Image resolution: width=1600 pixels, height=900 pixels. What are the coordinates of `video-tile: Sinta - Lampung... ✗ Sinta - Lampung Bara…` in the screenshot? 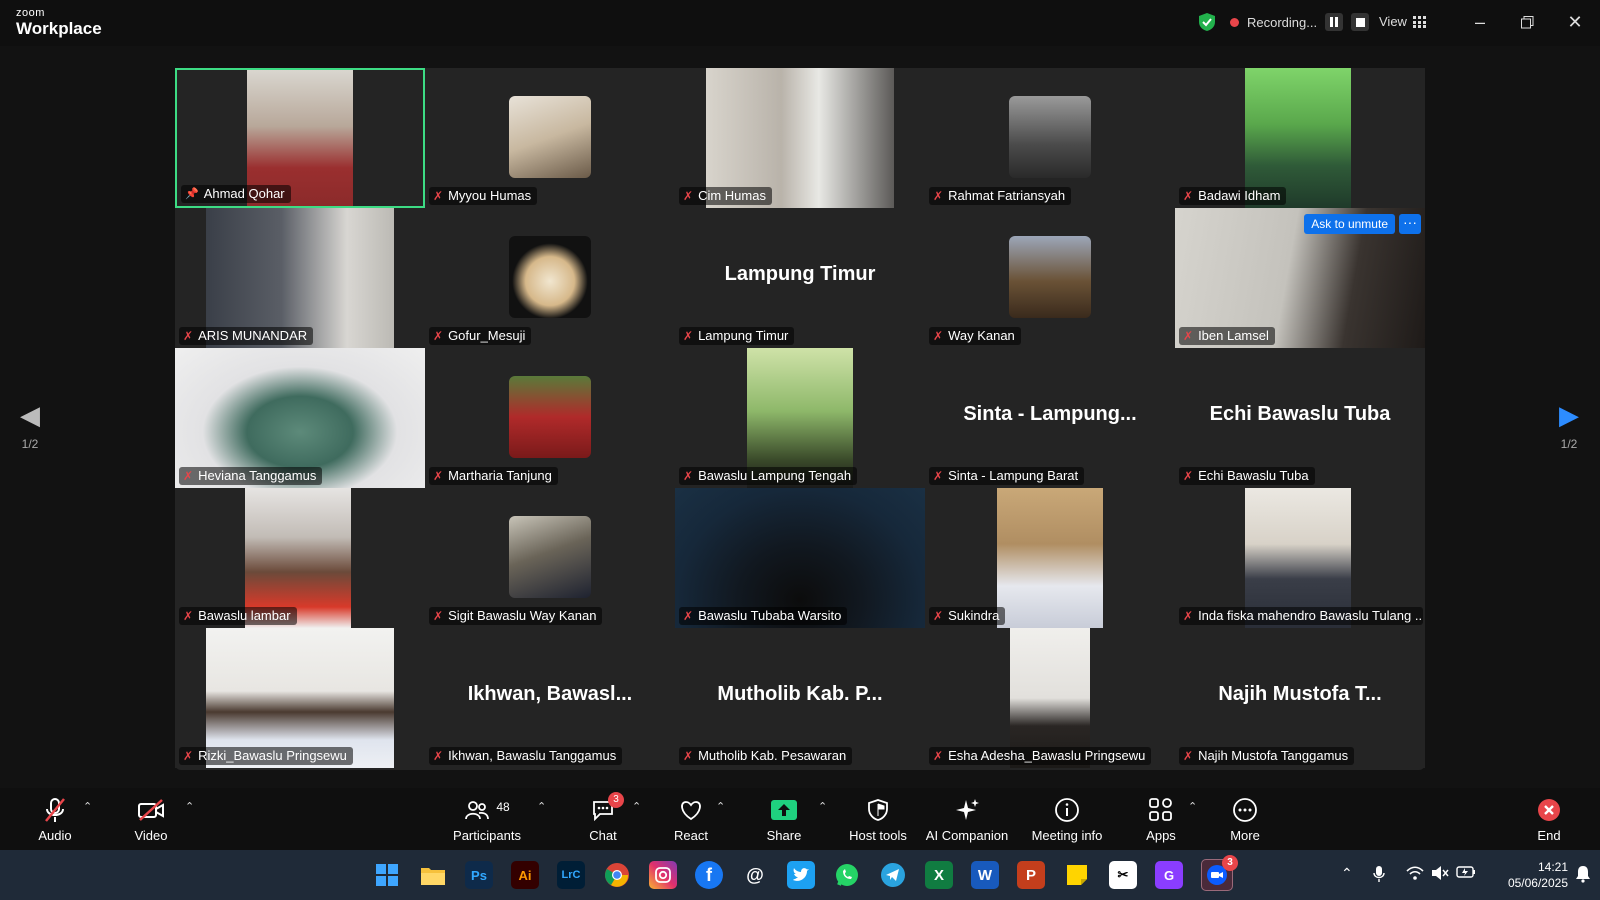 It's located at (1050, 418).